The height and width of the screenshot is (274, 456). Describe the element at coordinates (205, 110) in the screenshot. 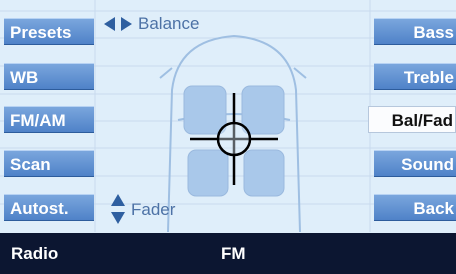

I see `seat-front-left` at that location.